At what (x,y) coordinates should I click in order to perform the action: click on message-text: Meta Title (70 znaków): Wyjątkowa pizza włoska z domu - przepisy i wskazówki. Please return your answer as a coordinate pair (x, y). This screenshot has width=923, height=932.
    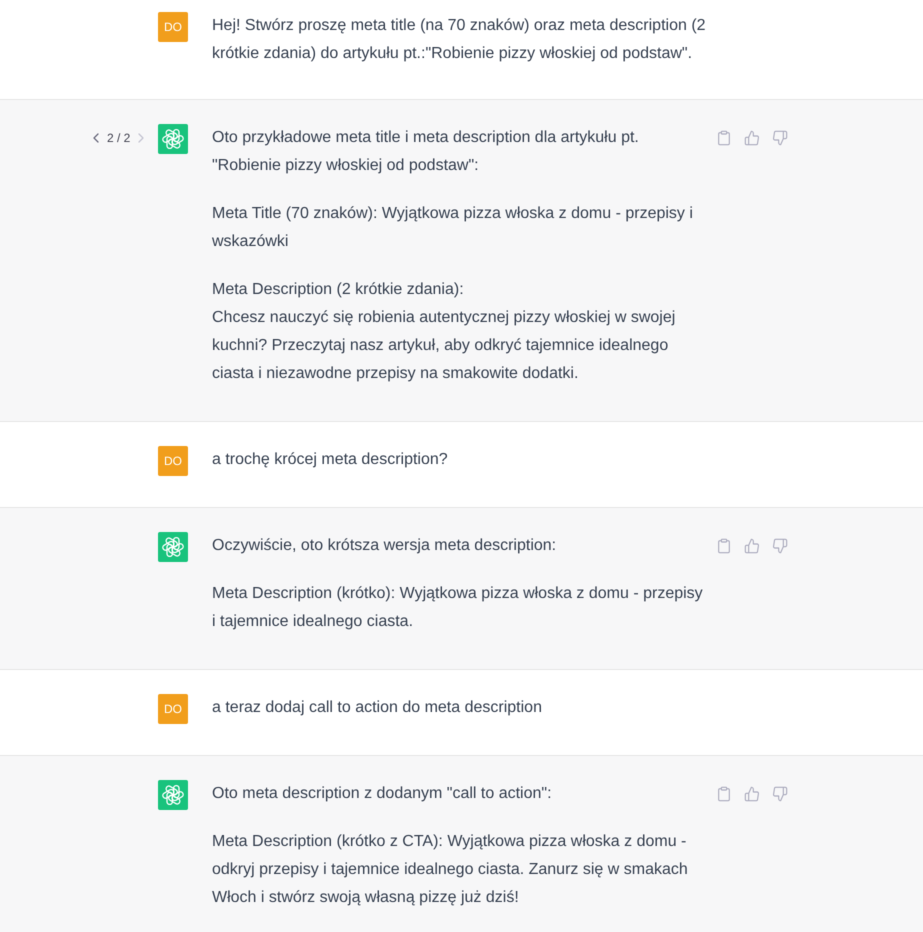
    Looking at the image, I should click on (453, 228).